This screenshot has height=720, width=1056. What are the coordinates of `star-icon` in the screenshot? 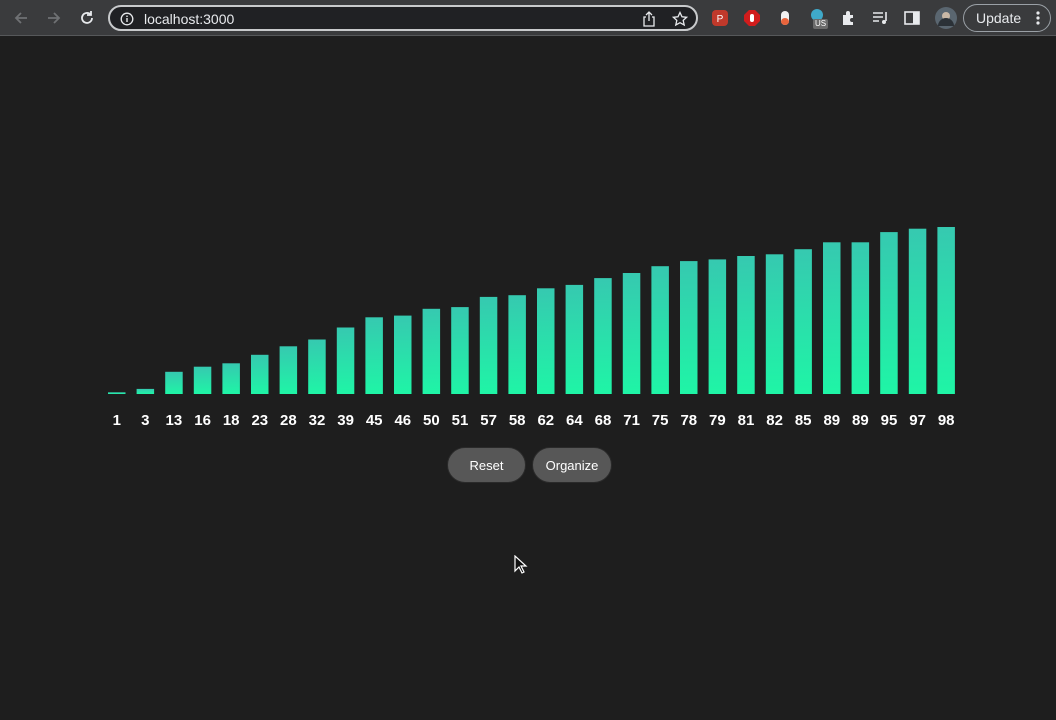 It's located at (680, 19).